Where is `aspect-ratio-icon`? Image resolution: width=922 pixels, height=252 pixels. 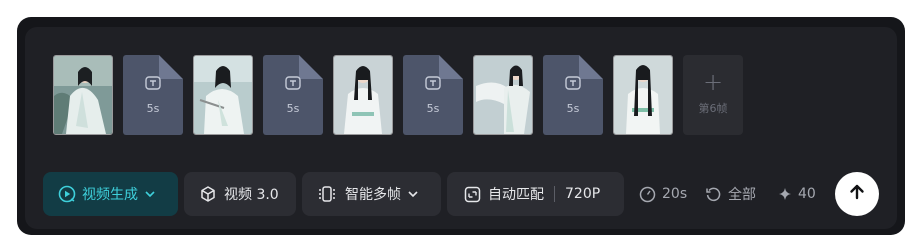
aspect-ratio-icon is located at coordinates (472, 194).